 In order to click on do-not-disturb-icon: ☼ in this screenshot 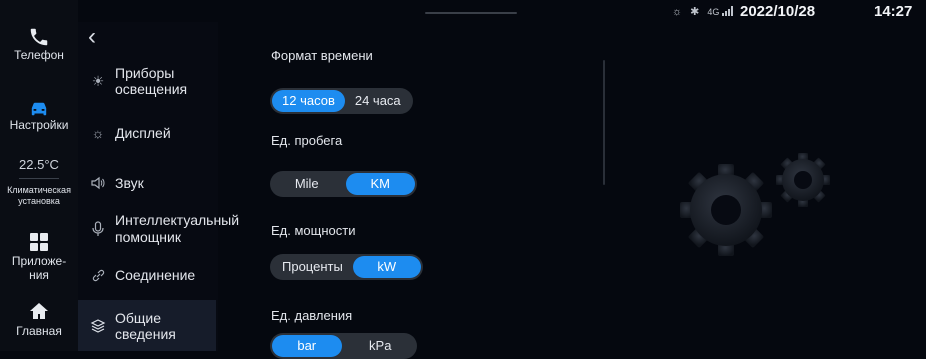, I will do `click(677, 11)`.